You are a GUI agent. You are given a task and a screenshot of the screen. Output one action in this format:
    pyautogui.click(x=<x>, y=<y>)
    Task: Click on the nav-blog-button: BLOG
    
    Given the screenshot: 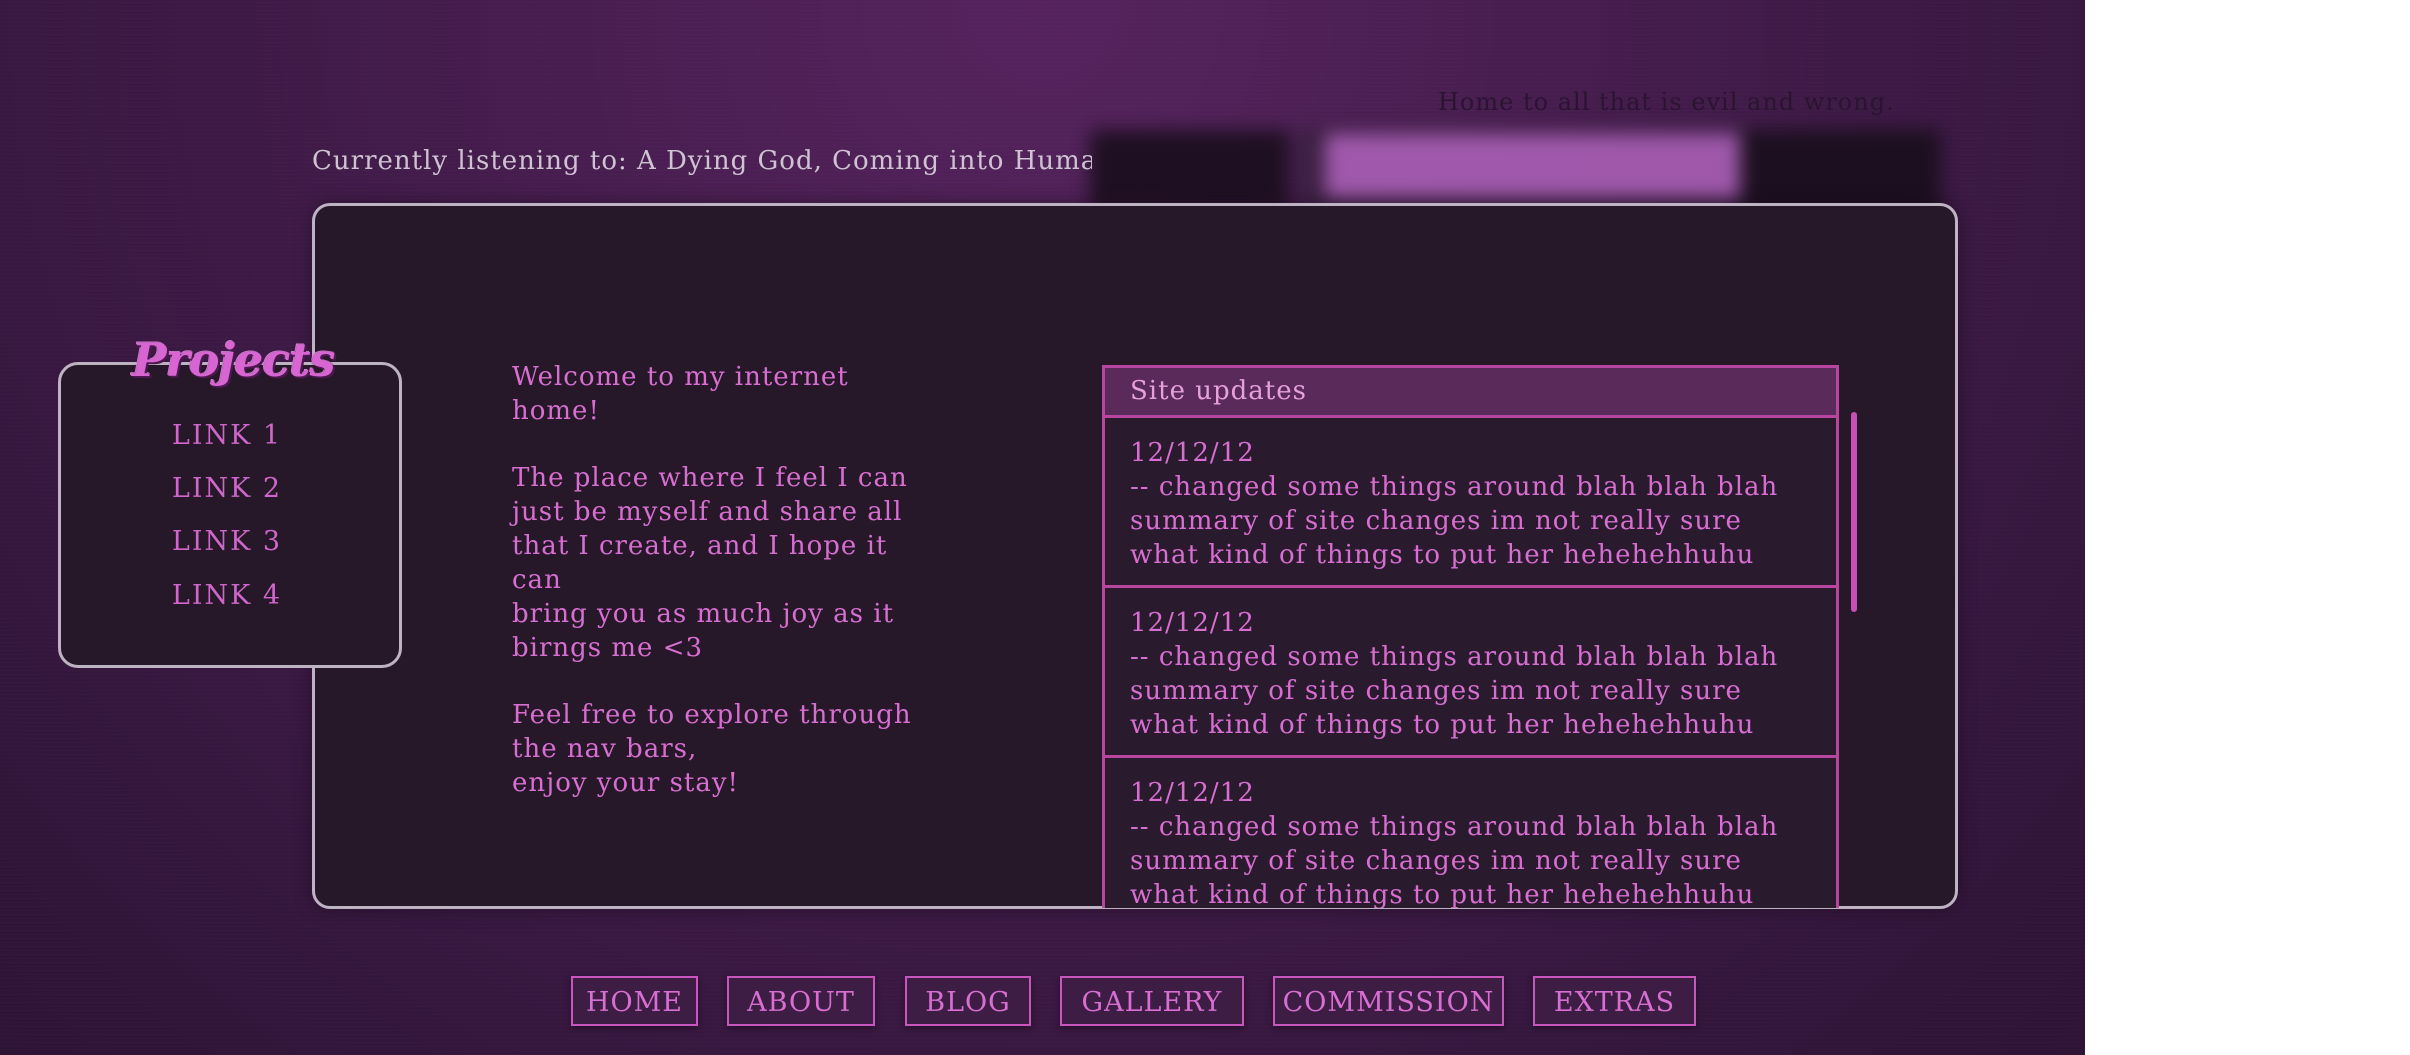 What is the action you would take?
    pyautogui.click(x=968, y=1001)
    